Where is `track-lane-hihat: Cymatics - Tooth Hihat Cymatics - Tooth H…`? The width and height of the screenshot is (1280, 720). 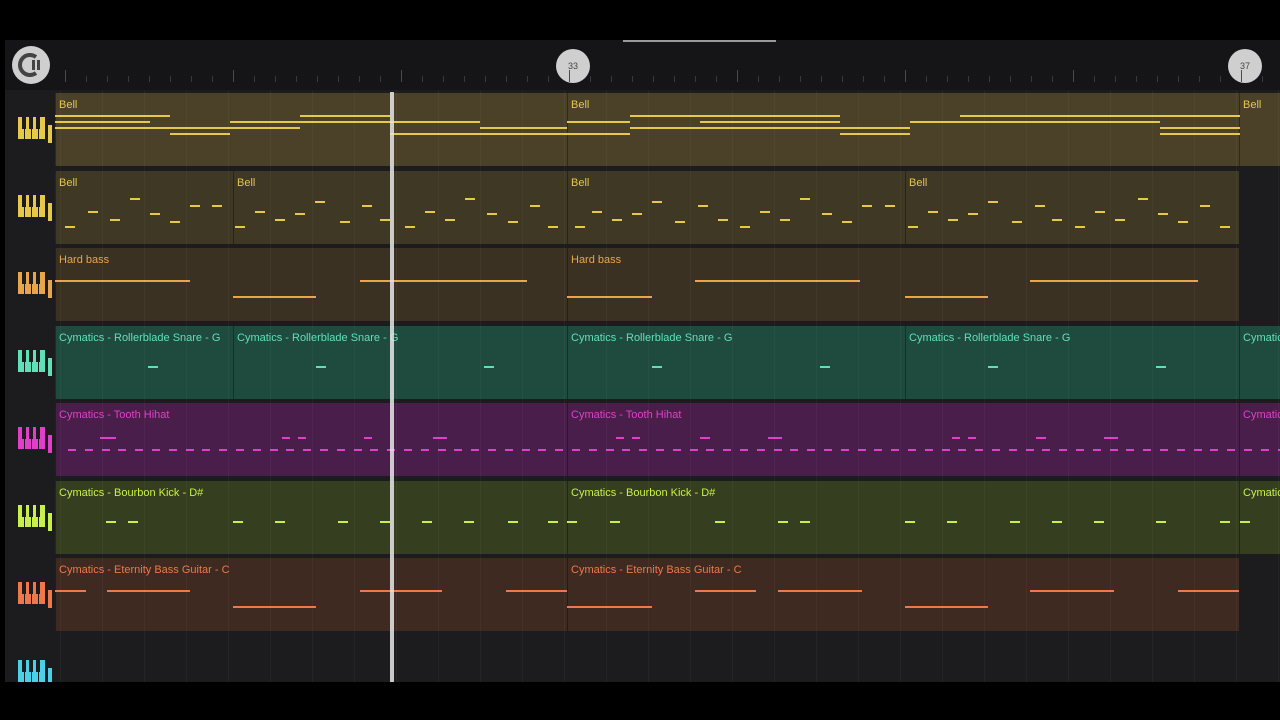 track-lane-hihat: Cymatics - Tooth Hihat Cymatics - Tooth H… is located at coordinates (667, 439).